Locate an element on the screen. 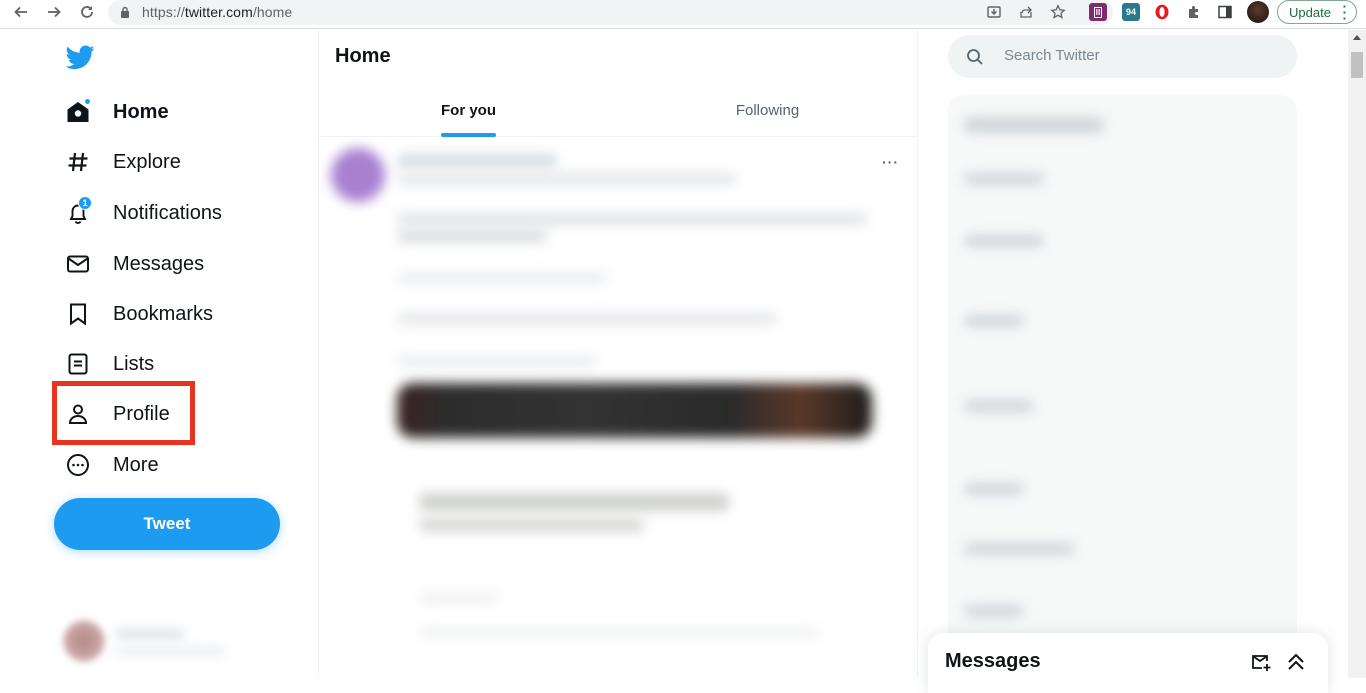 The width and height of the screenshot is (1366, 693). search-placeholder: Search Twitter is located at coordinates (1052, 55).